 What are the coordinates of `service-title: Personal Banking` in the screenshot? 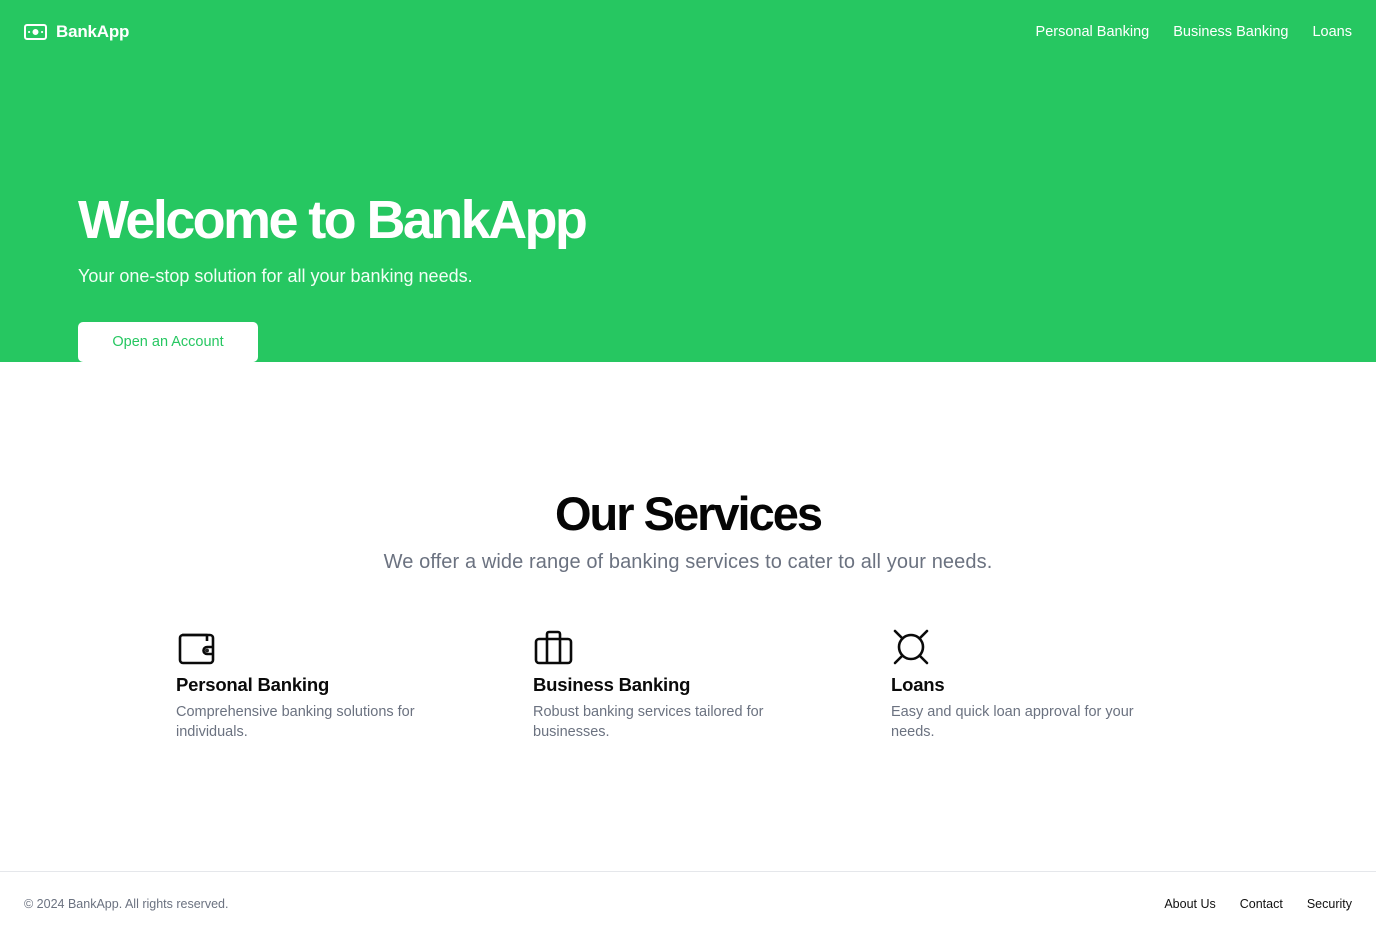 It's located at (253, 684).